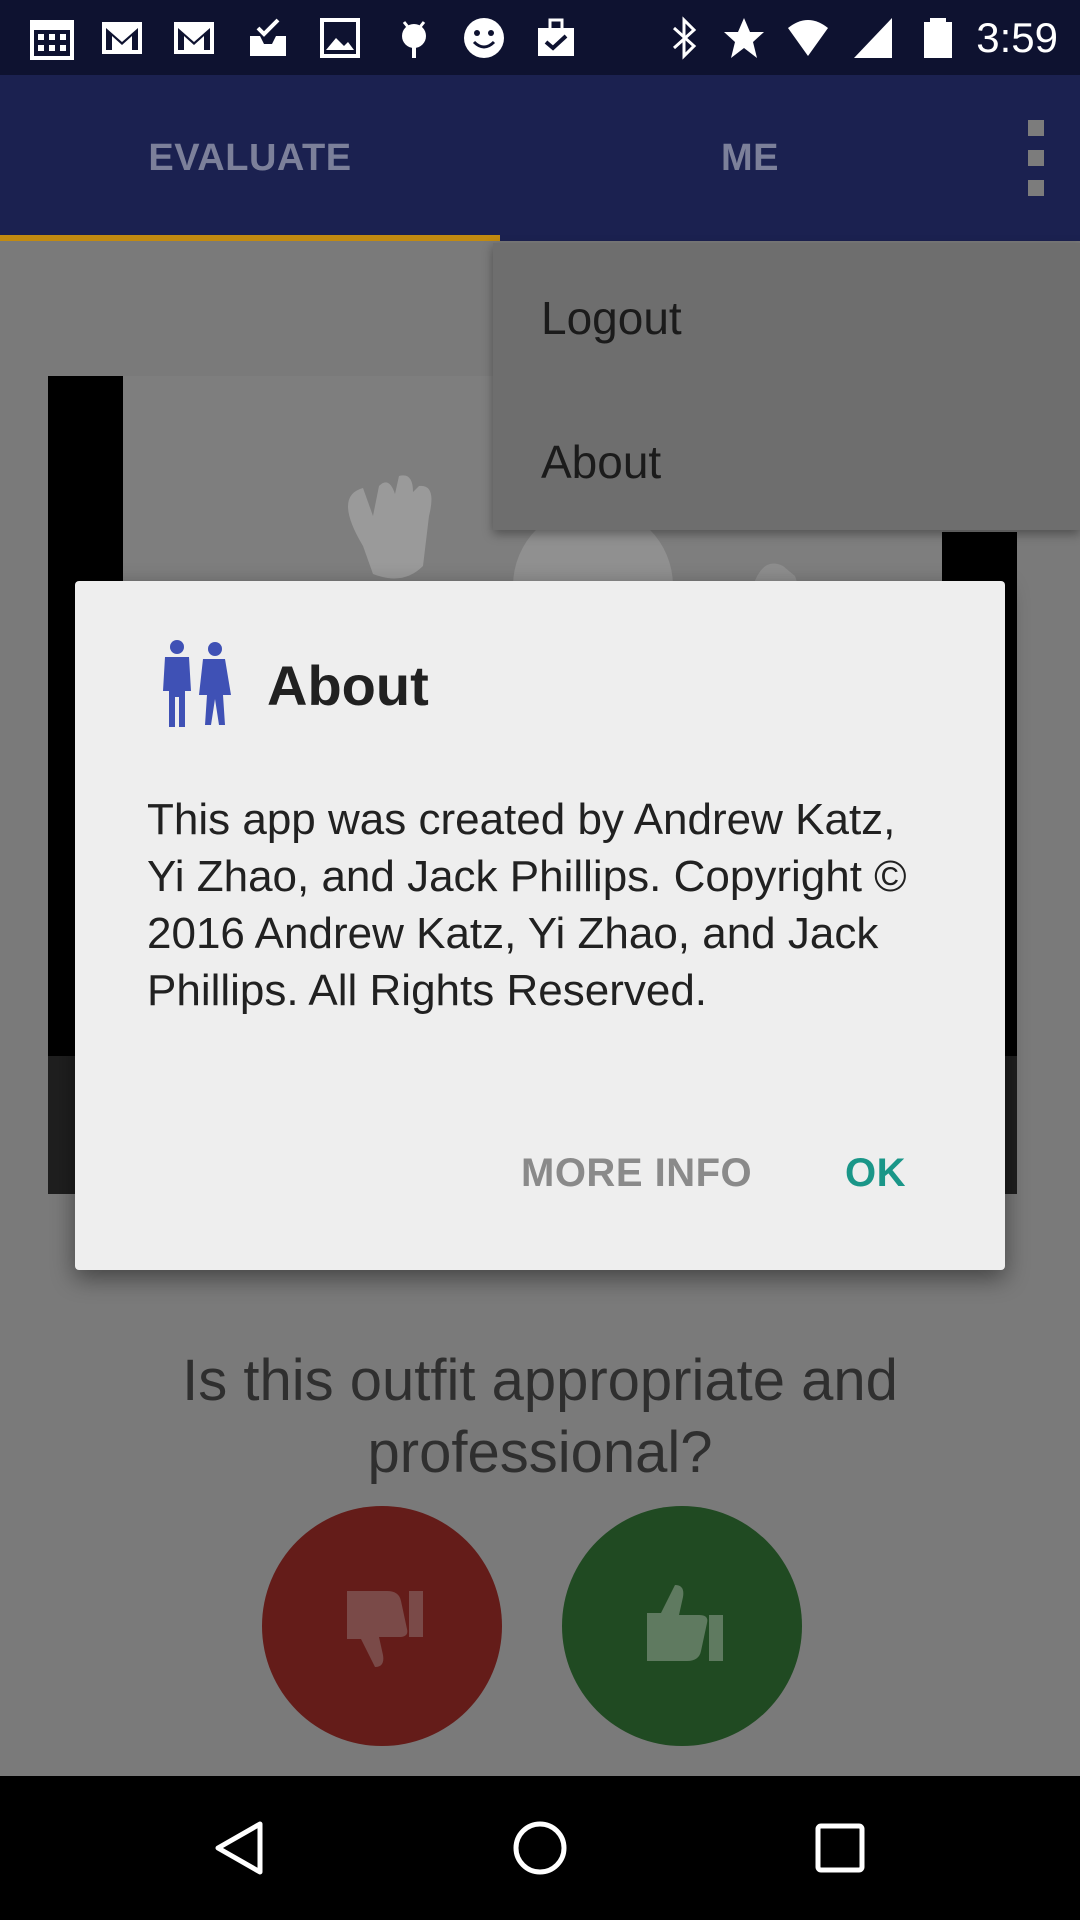  I want to click on battery-icon, so click(938, 38).